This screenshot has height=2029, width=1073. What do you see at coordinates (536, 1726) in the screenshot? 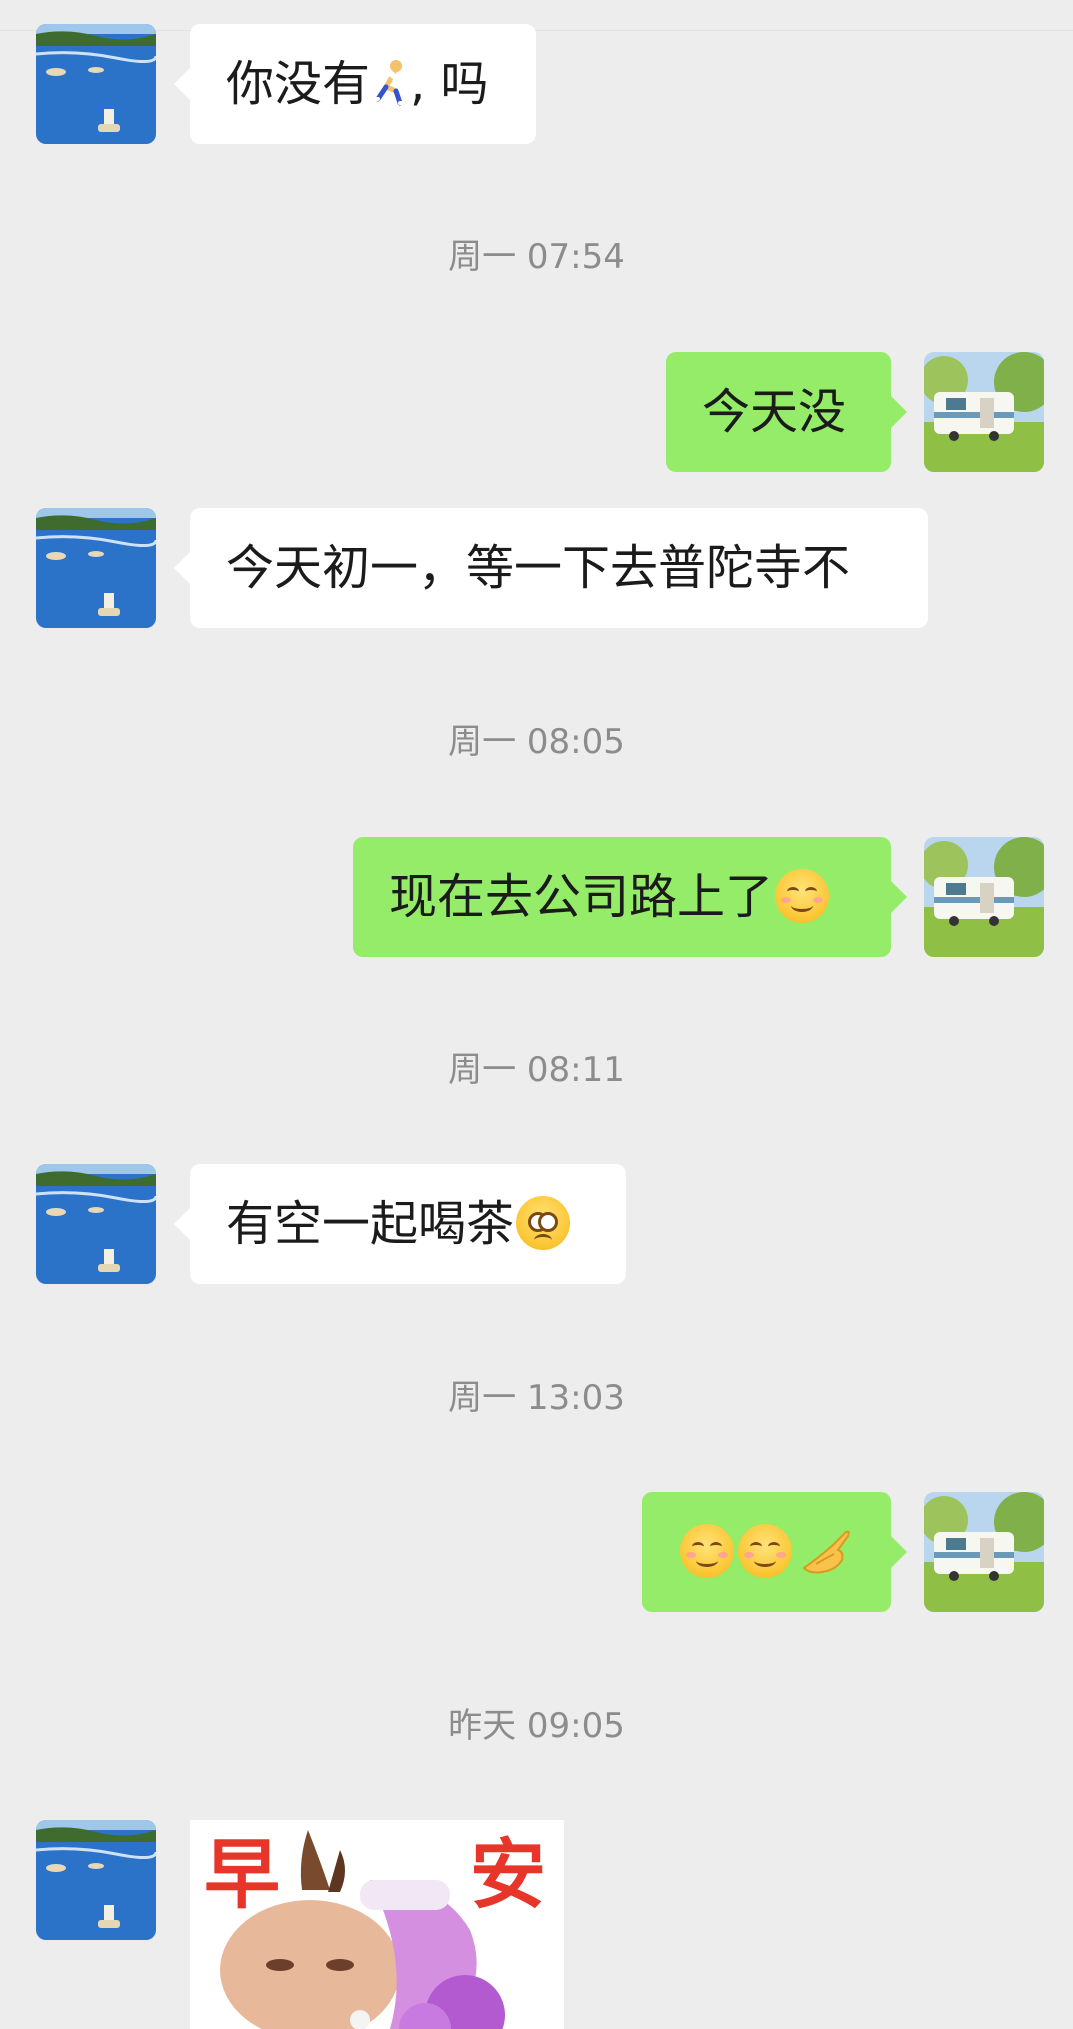
I see `timestamp: 昨天 09:05` at bounding box center [536, 1726].